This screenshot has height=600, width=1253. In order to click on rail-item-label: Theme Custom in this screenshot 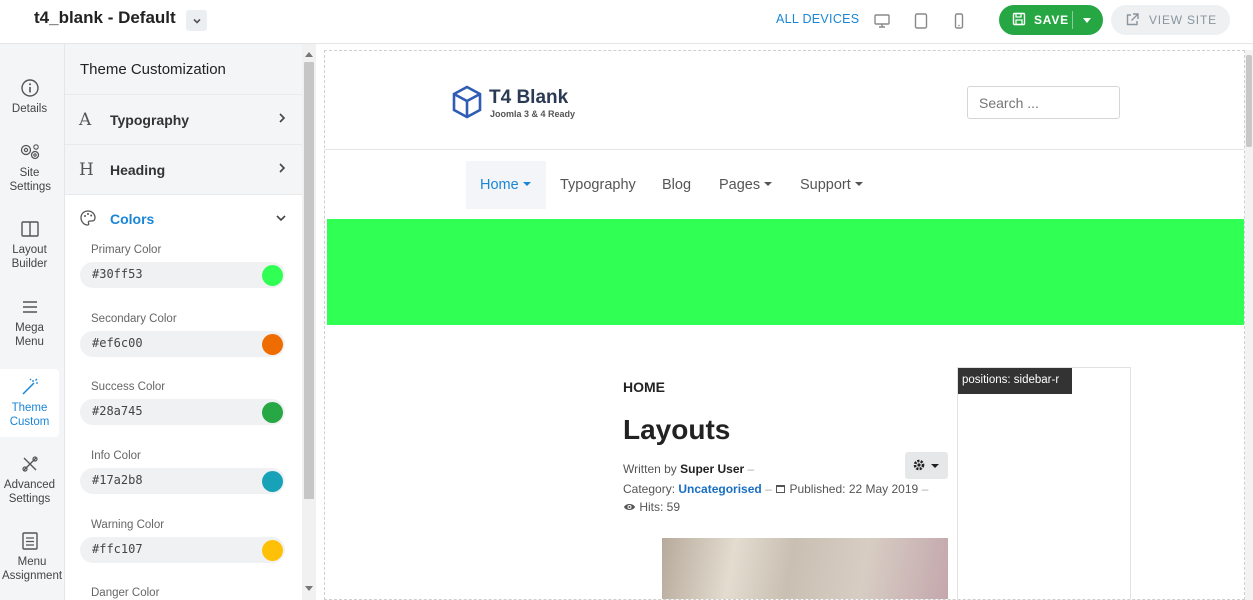, I will do `click(29, 415)`.